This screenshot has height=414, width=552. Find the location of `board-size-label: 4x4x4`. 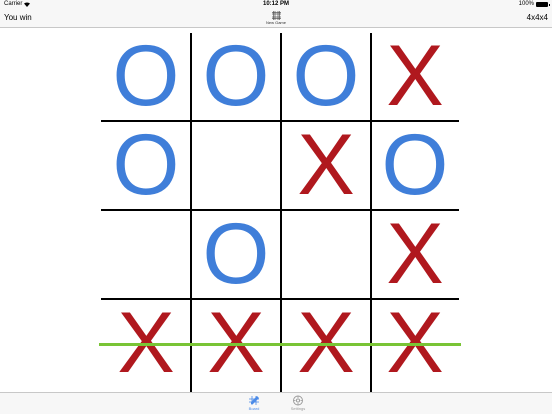

board-size-label: 4x4x4 is located at coordinates (537, 17).